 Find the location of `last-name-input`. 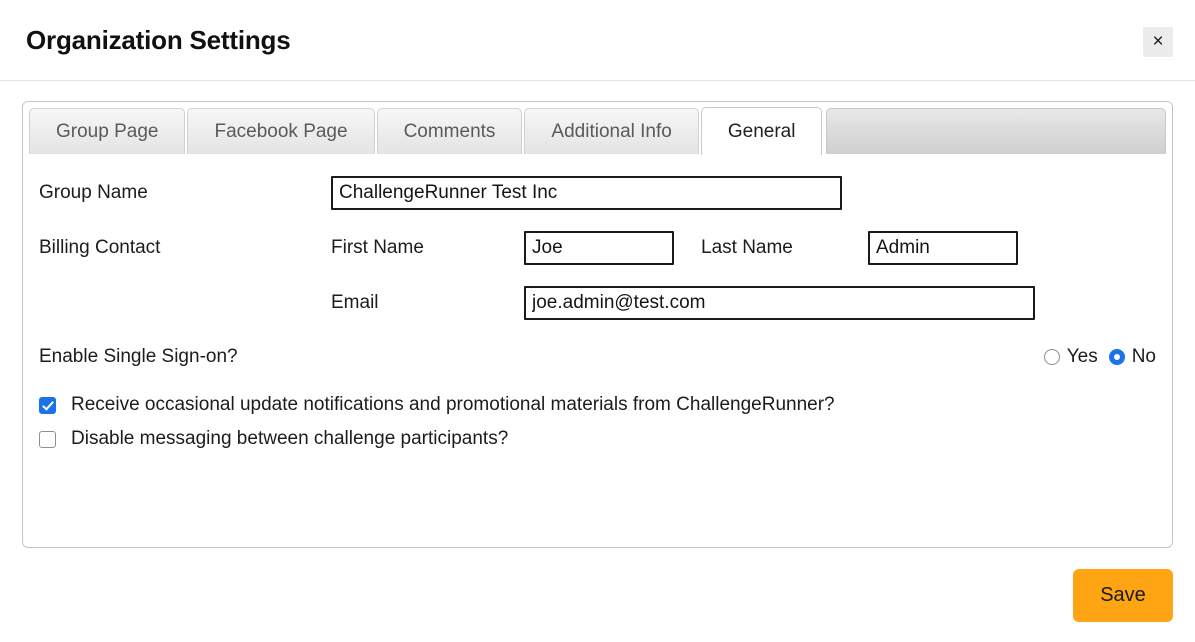

last-name-input is located at coordinates (943, 248).